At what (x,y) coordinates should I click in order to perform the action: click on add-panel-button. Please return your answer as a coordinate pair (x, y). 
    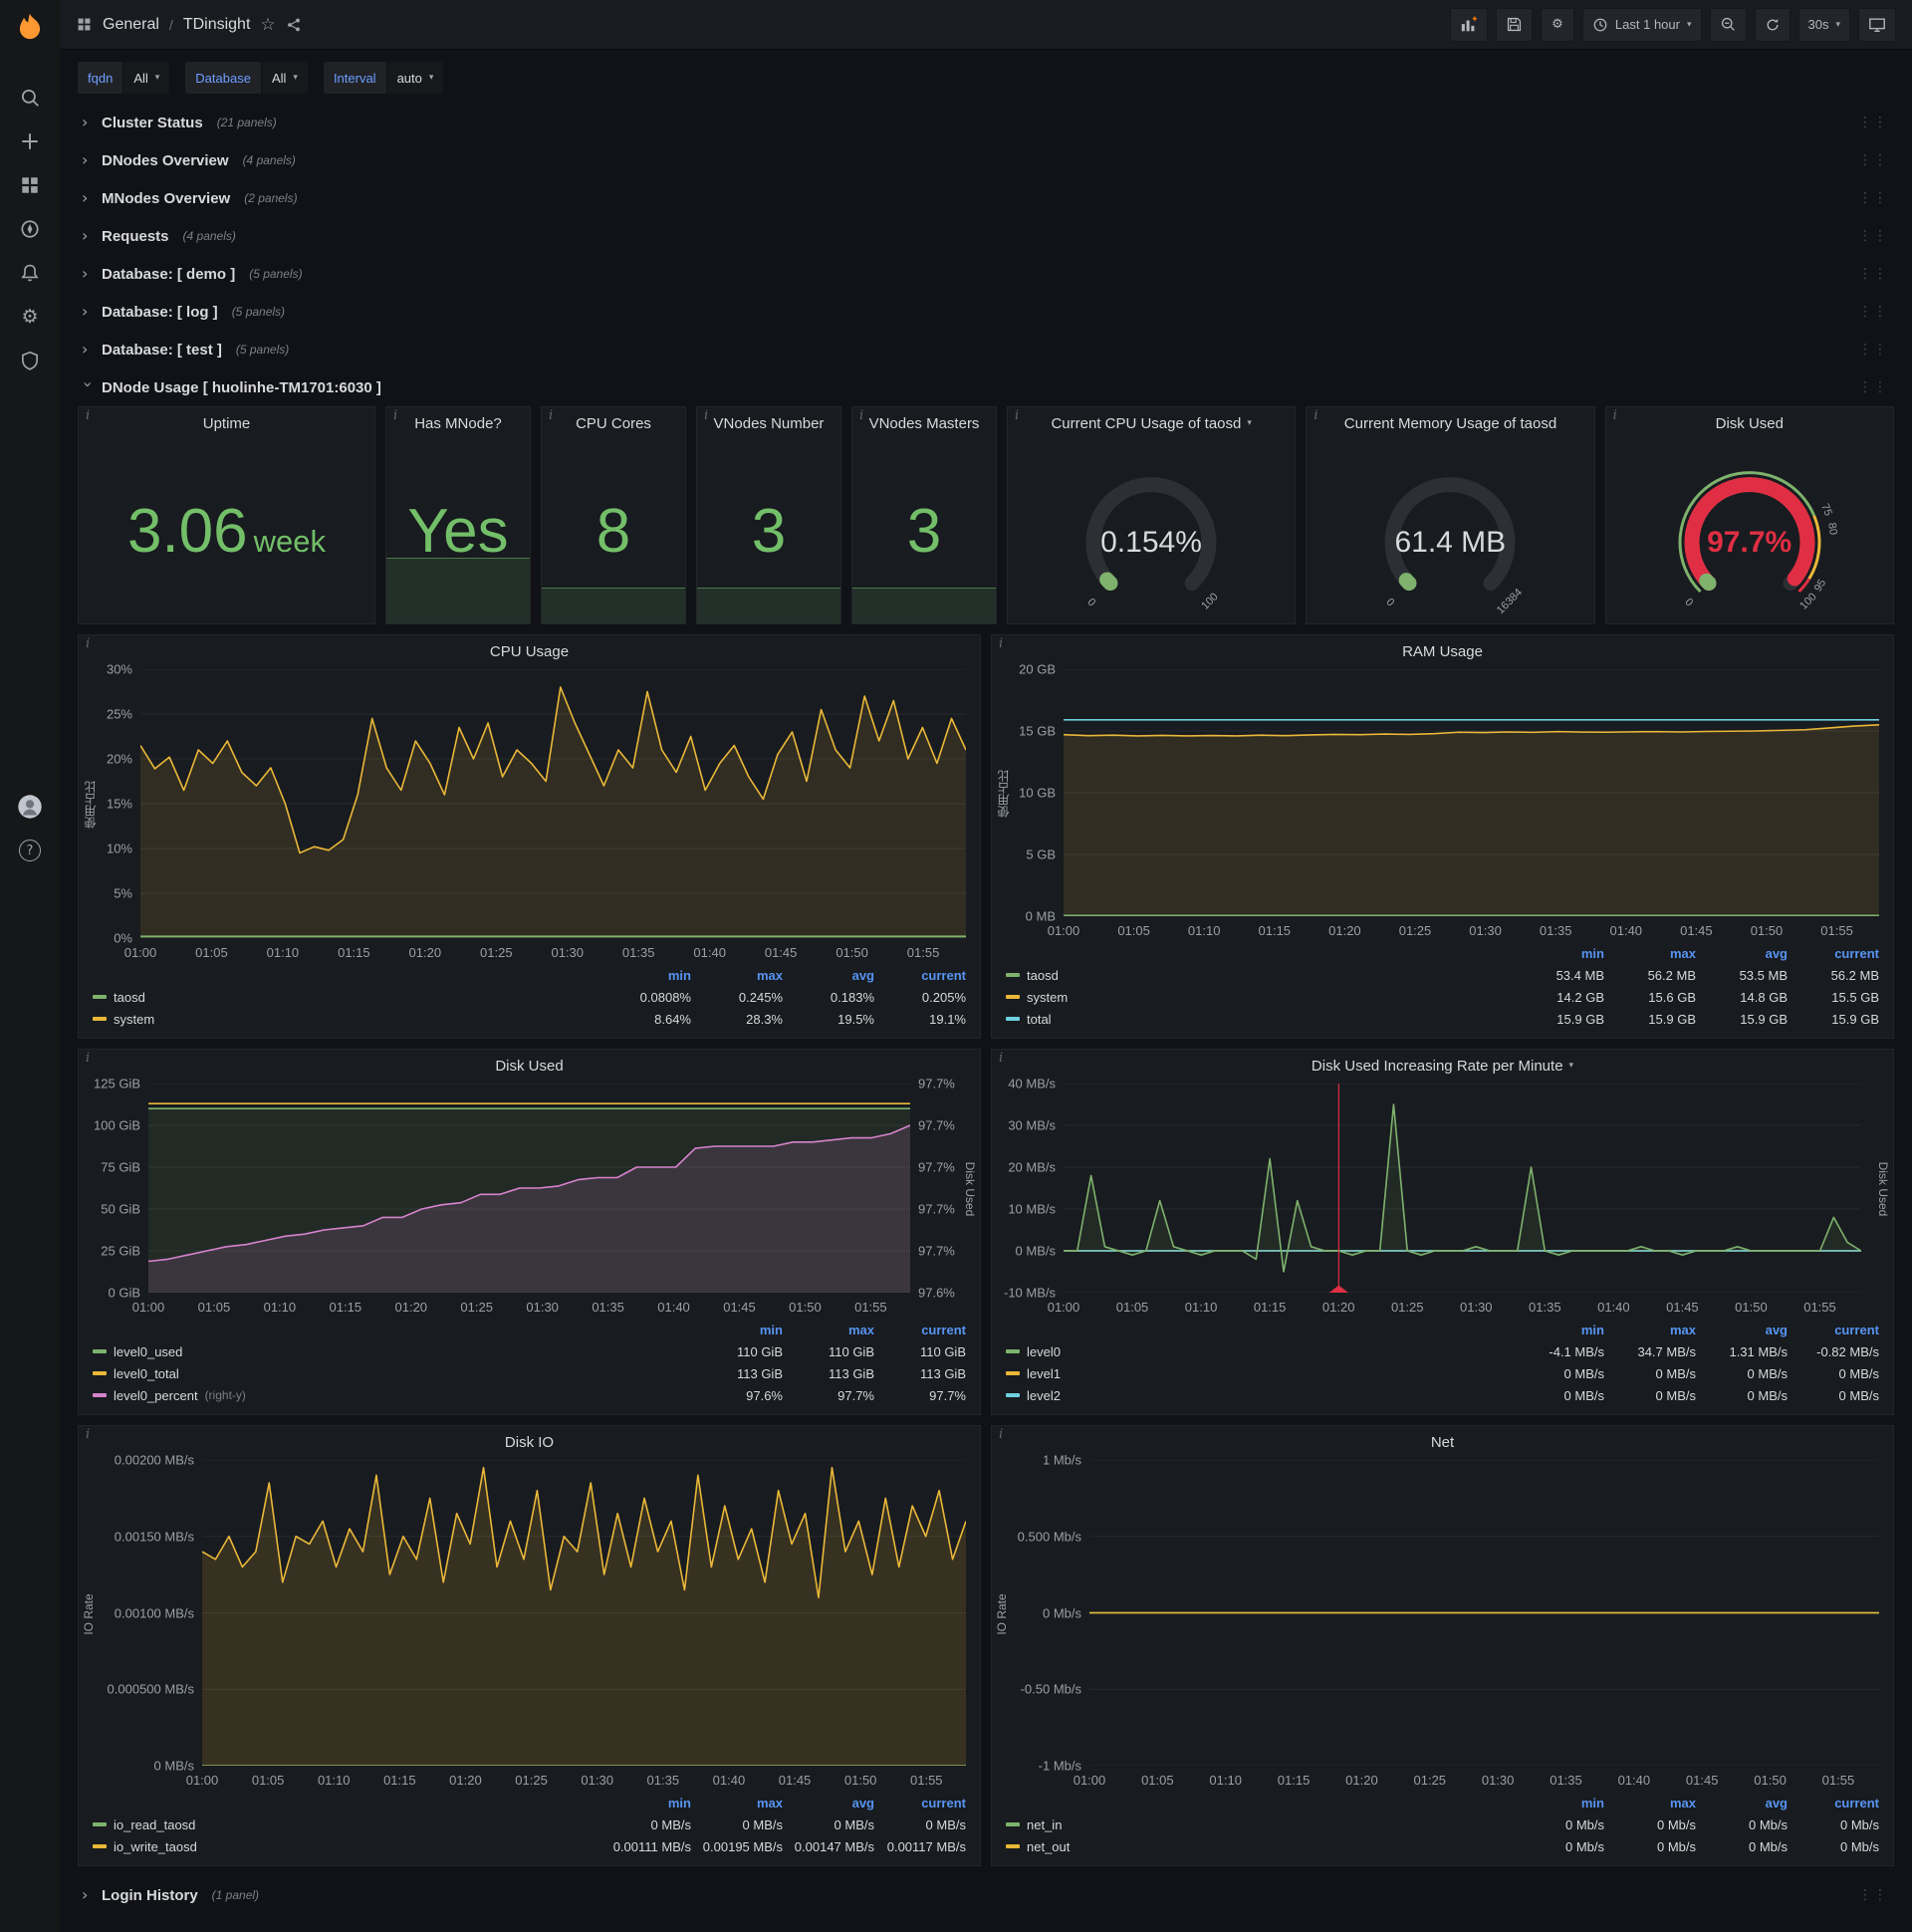
    Looking at the image, I should click on (1468, 24).